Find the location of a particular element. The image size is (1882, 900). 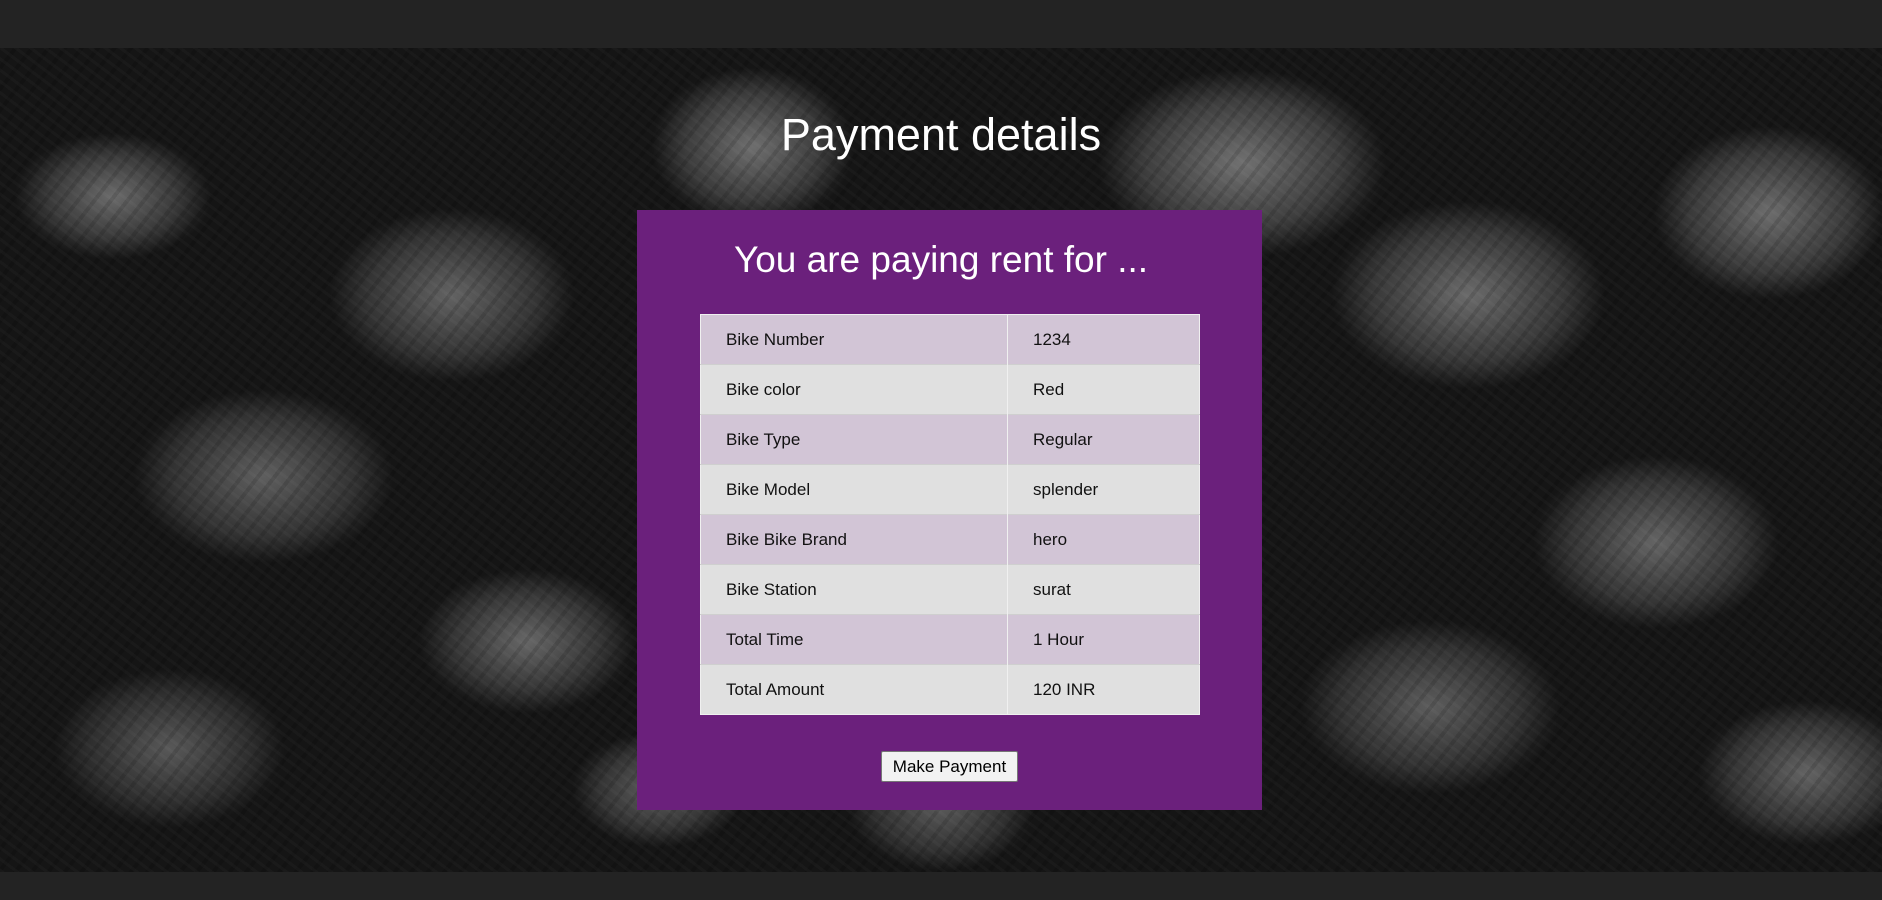

table-row: Bike Number 1234 is located at coordinates (950, 339).